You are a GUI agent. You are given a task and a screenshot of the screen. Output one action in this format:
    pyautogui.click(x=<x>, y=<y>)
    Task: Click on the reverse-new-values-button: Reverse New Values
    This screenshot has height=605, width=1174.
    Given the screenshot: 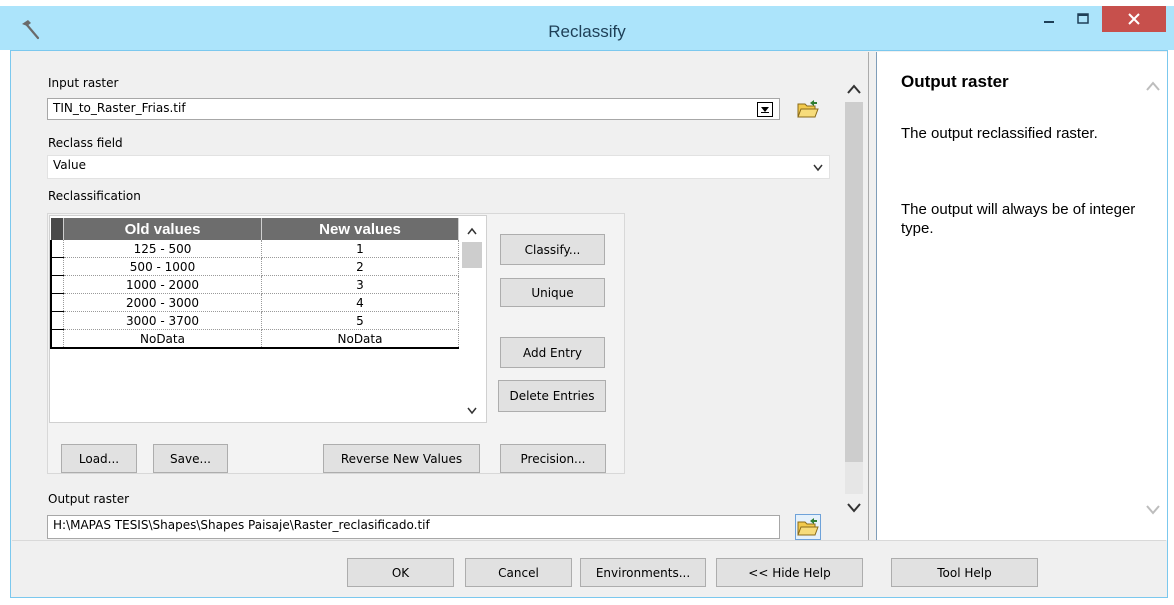 What is the action you would take?
    pyautogui.click(x=401, y=458)
    